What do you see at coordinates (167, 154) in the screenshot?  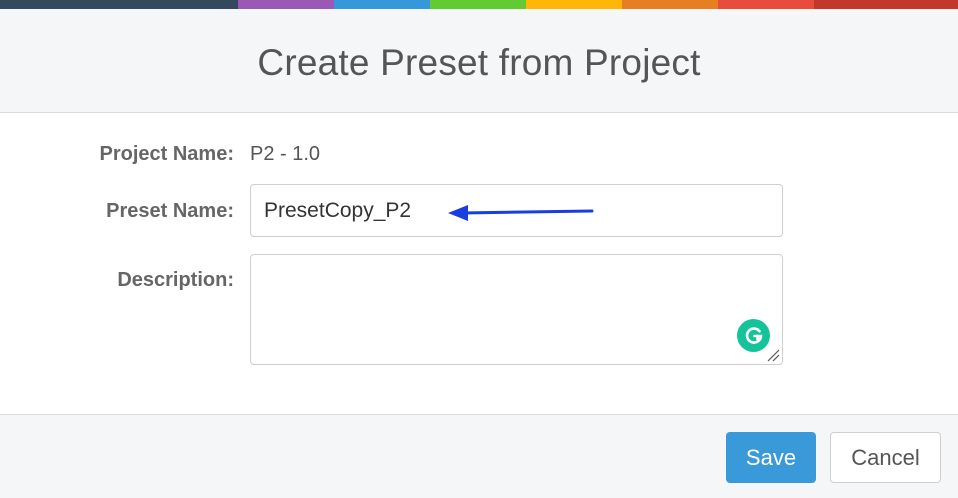 I see `project-name-label: Project Name:` at bounding box center [167, 154].